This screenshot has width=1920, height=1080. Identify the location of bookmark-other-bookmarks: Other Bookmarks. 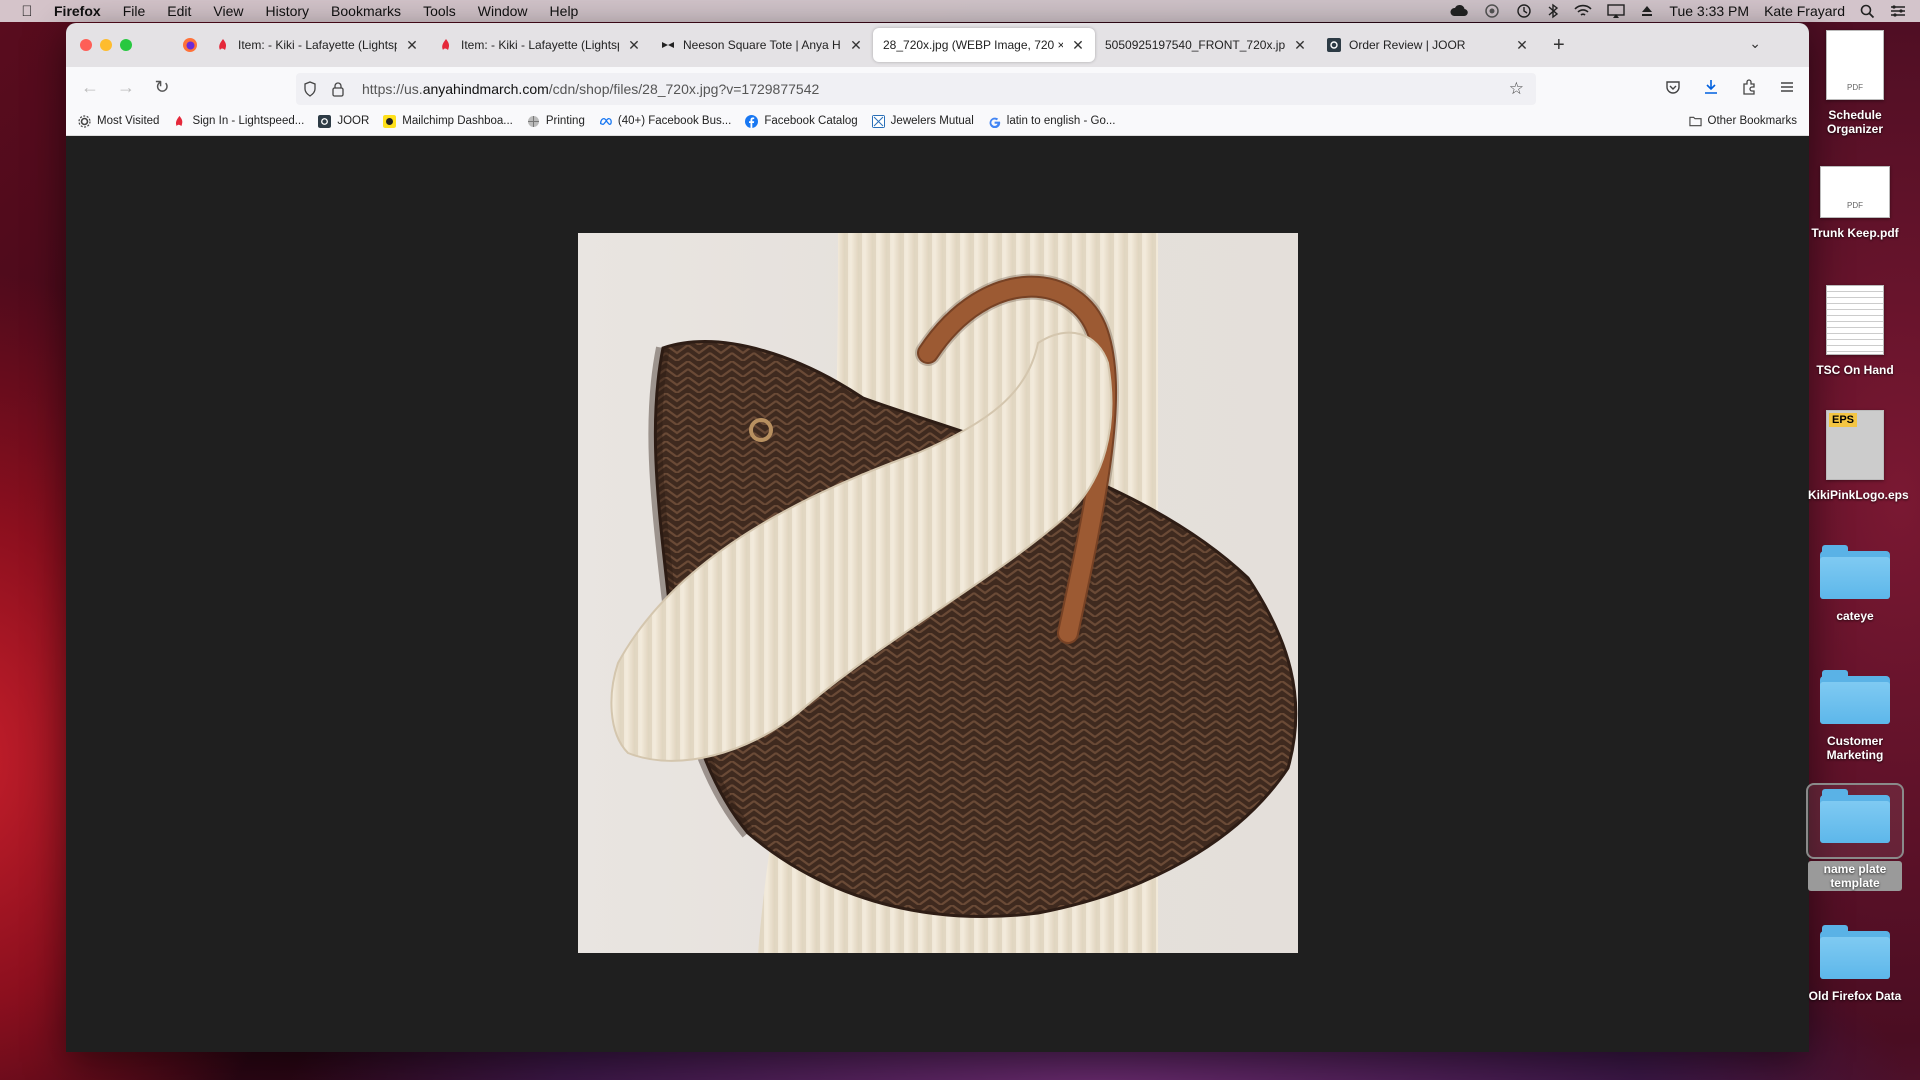
(1748, 121).